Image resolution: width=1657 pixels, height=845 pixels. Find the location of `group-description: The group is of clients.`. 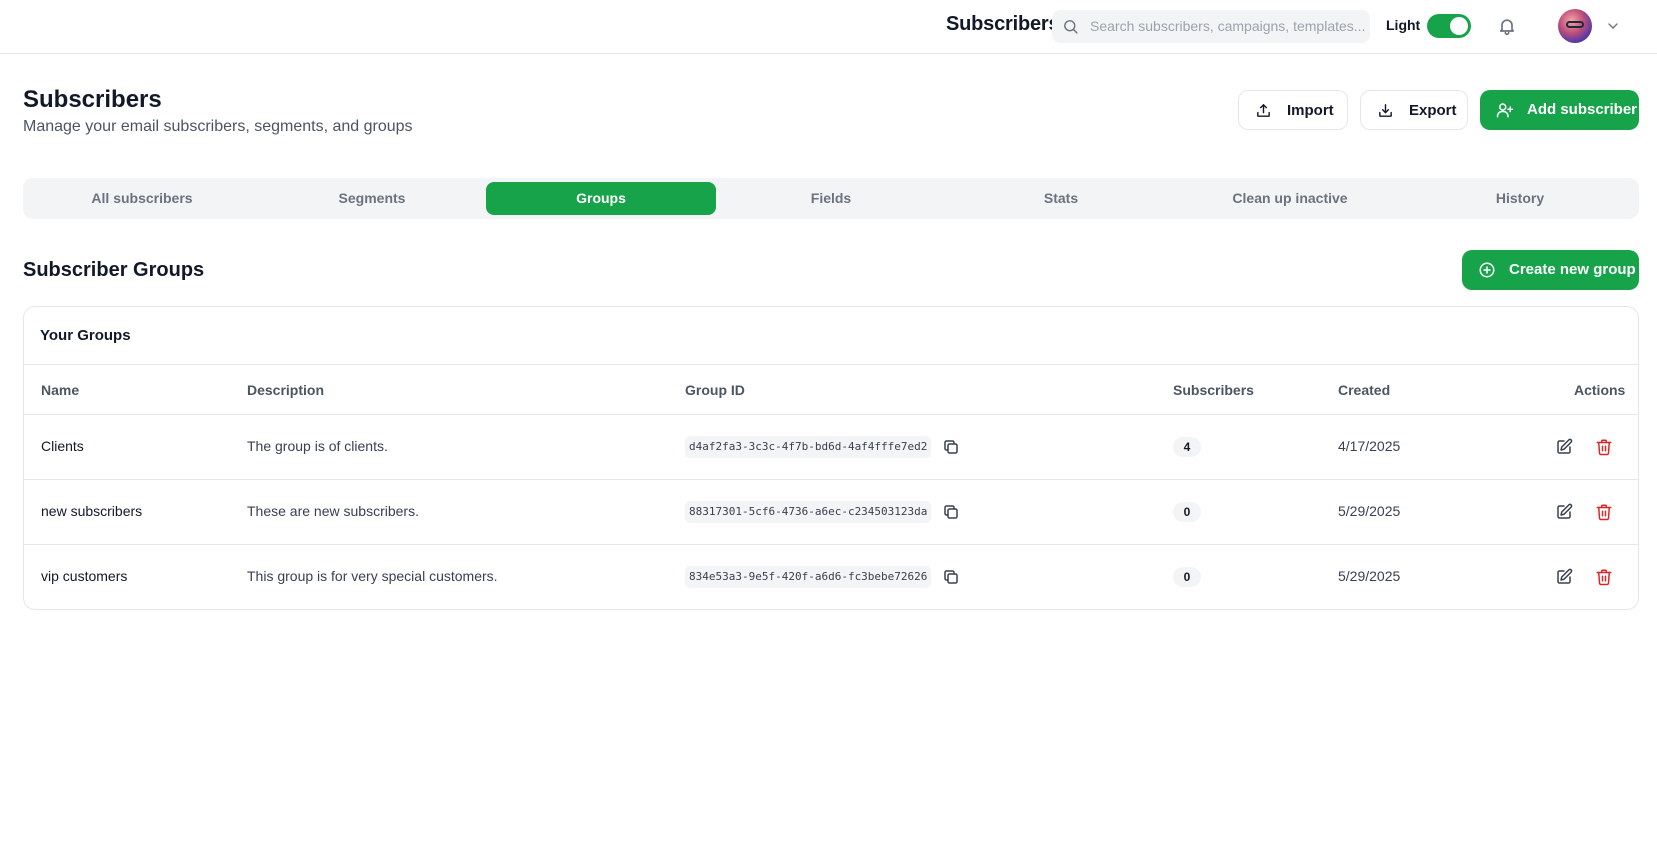

group-description: The group is of clients. is located at coordinates (317, 446).